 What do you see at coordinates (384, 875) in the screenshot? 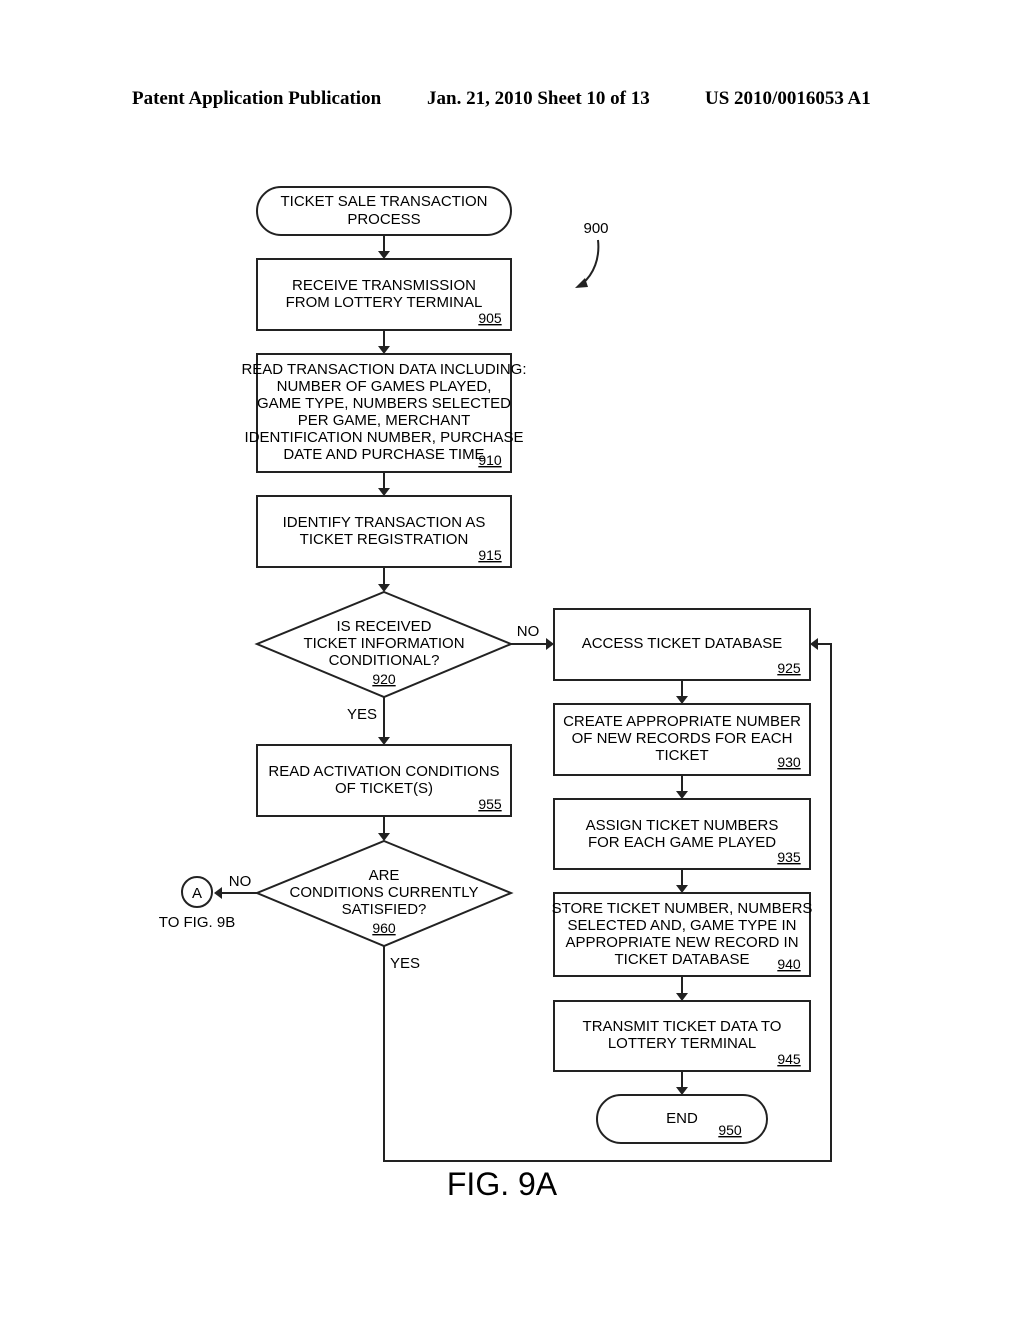
I see `node-960-line: ARE` at bounding box center [384, 875].